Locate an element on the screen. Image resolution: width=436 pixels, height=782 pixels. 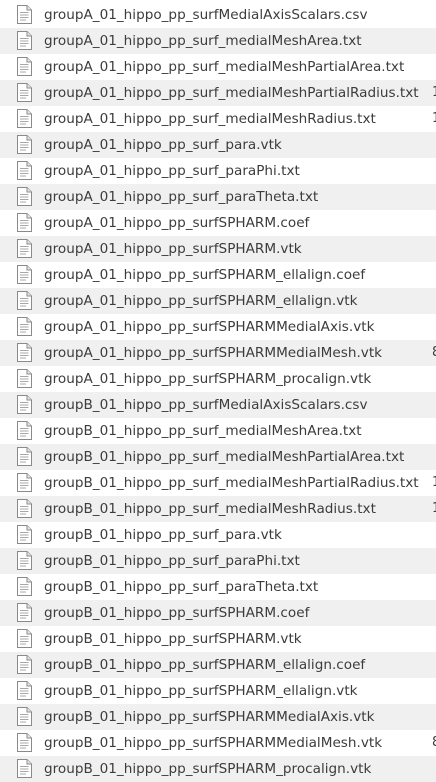
file-row: groupA_01_hippo_pp_surf_paraPhi.txt is located at coordinates (218, 171).